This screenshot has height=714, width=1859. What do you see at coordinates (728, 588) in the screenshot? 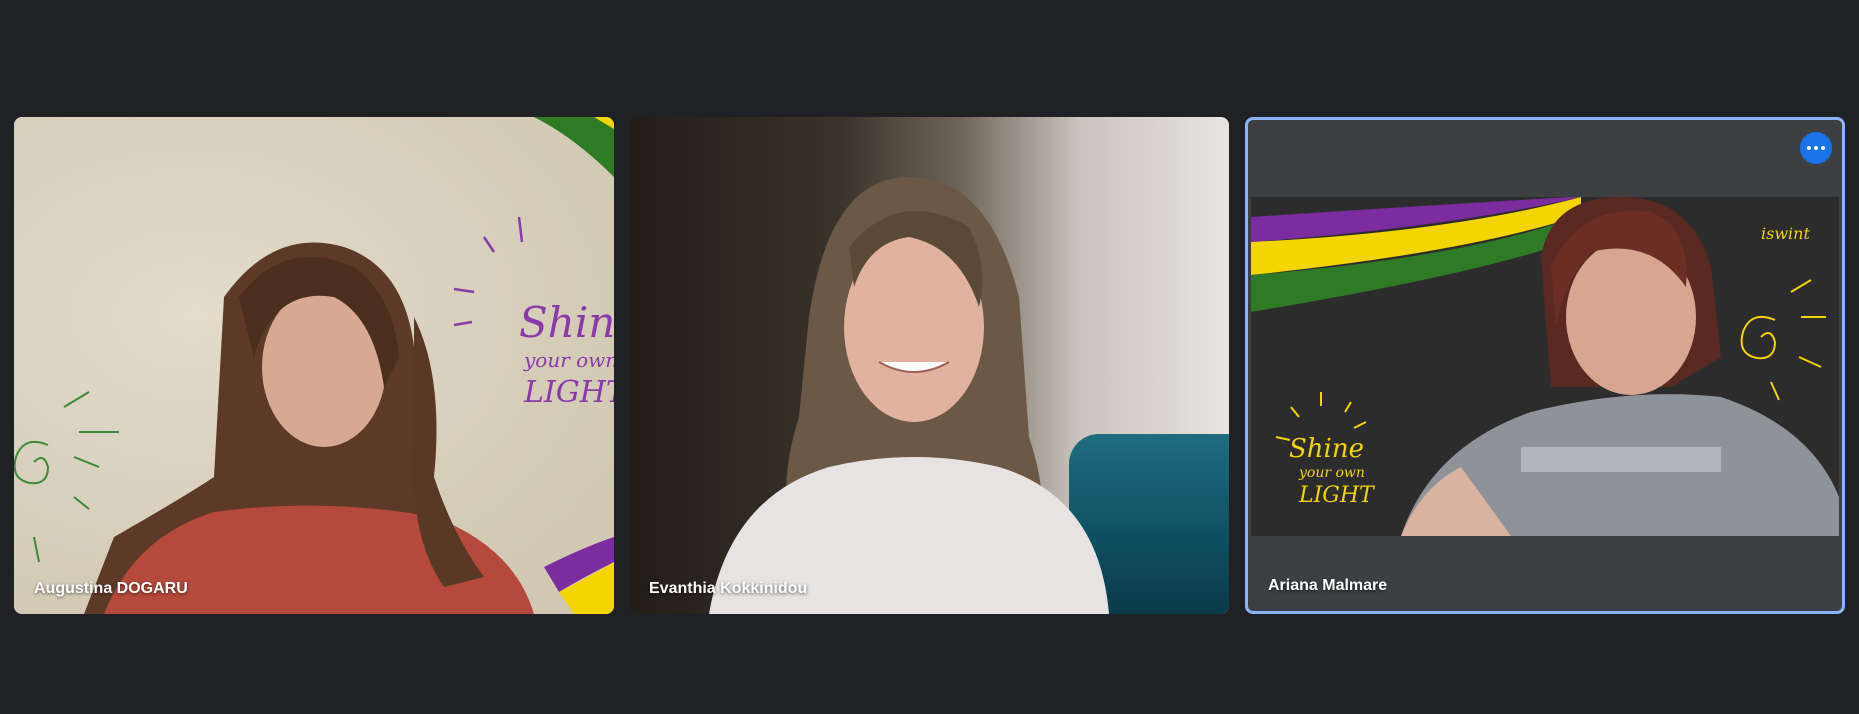
I see `participant-name: Evanthia Kokkinidou` at bounding box center [728, 588].